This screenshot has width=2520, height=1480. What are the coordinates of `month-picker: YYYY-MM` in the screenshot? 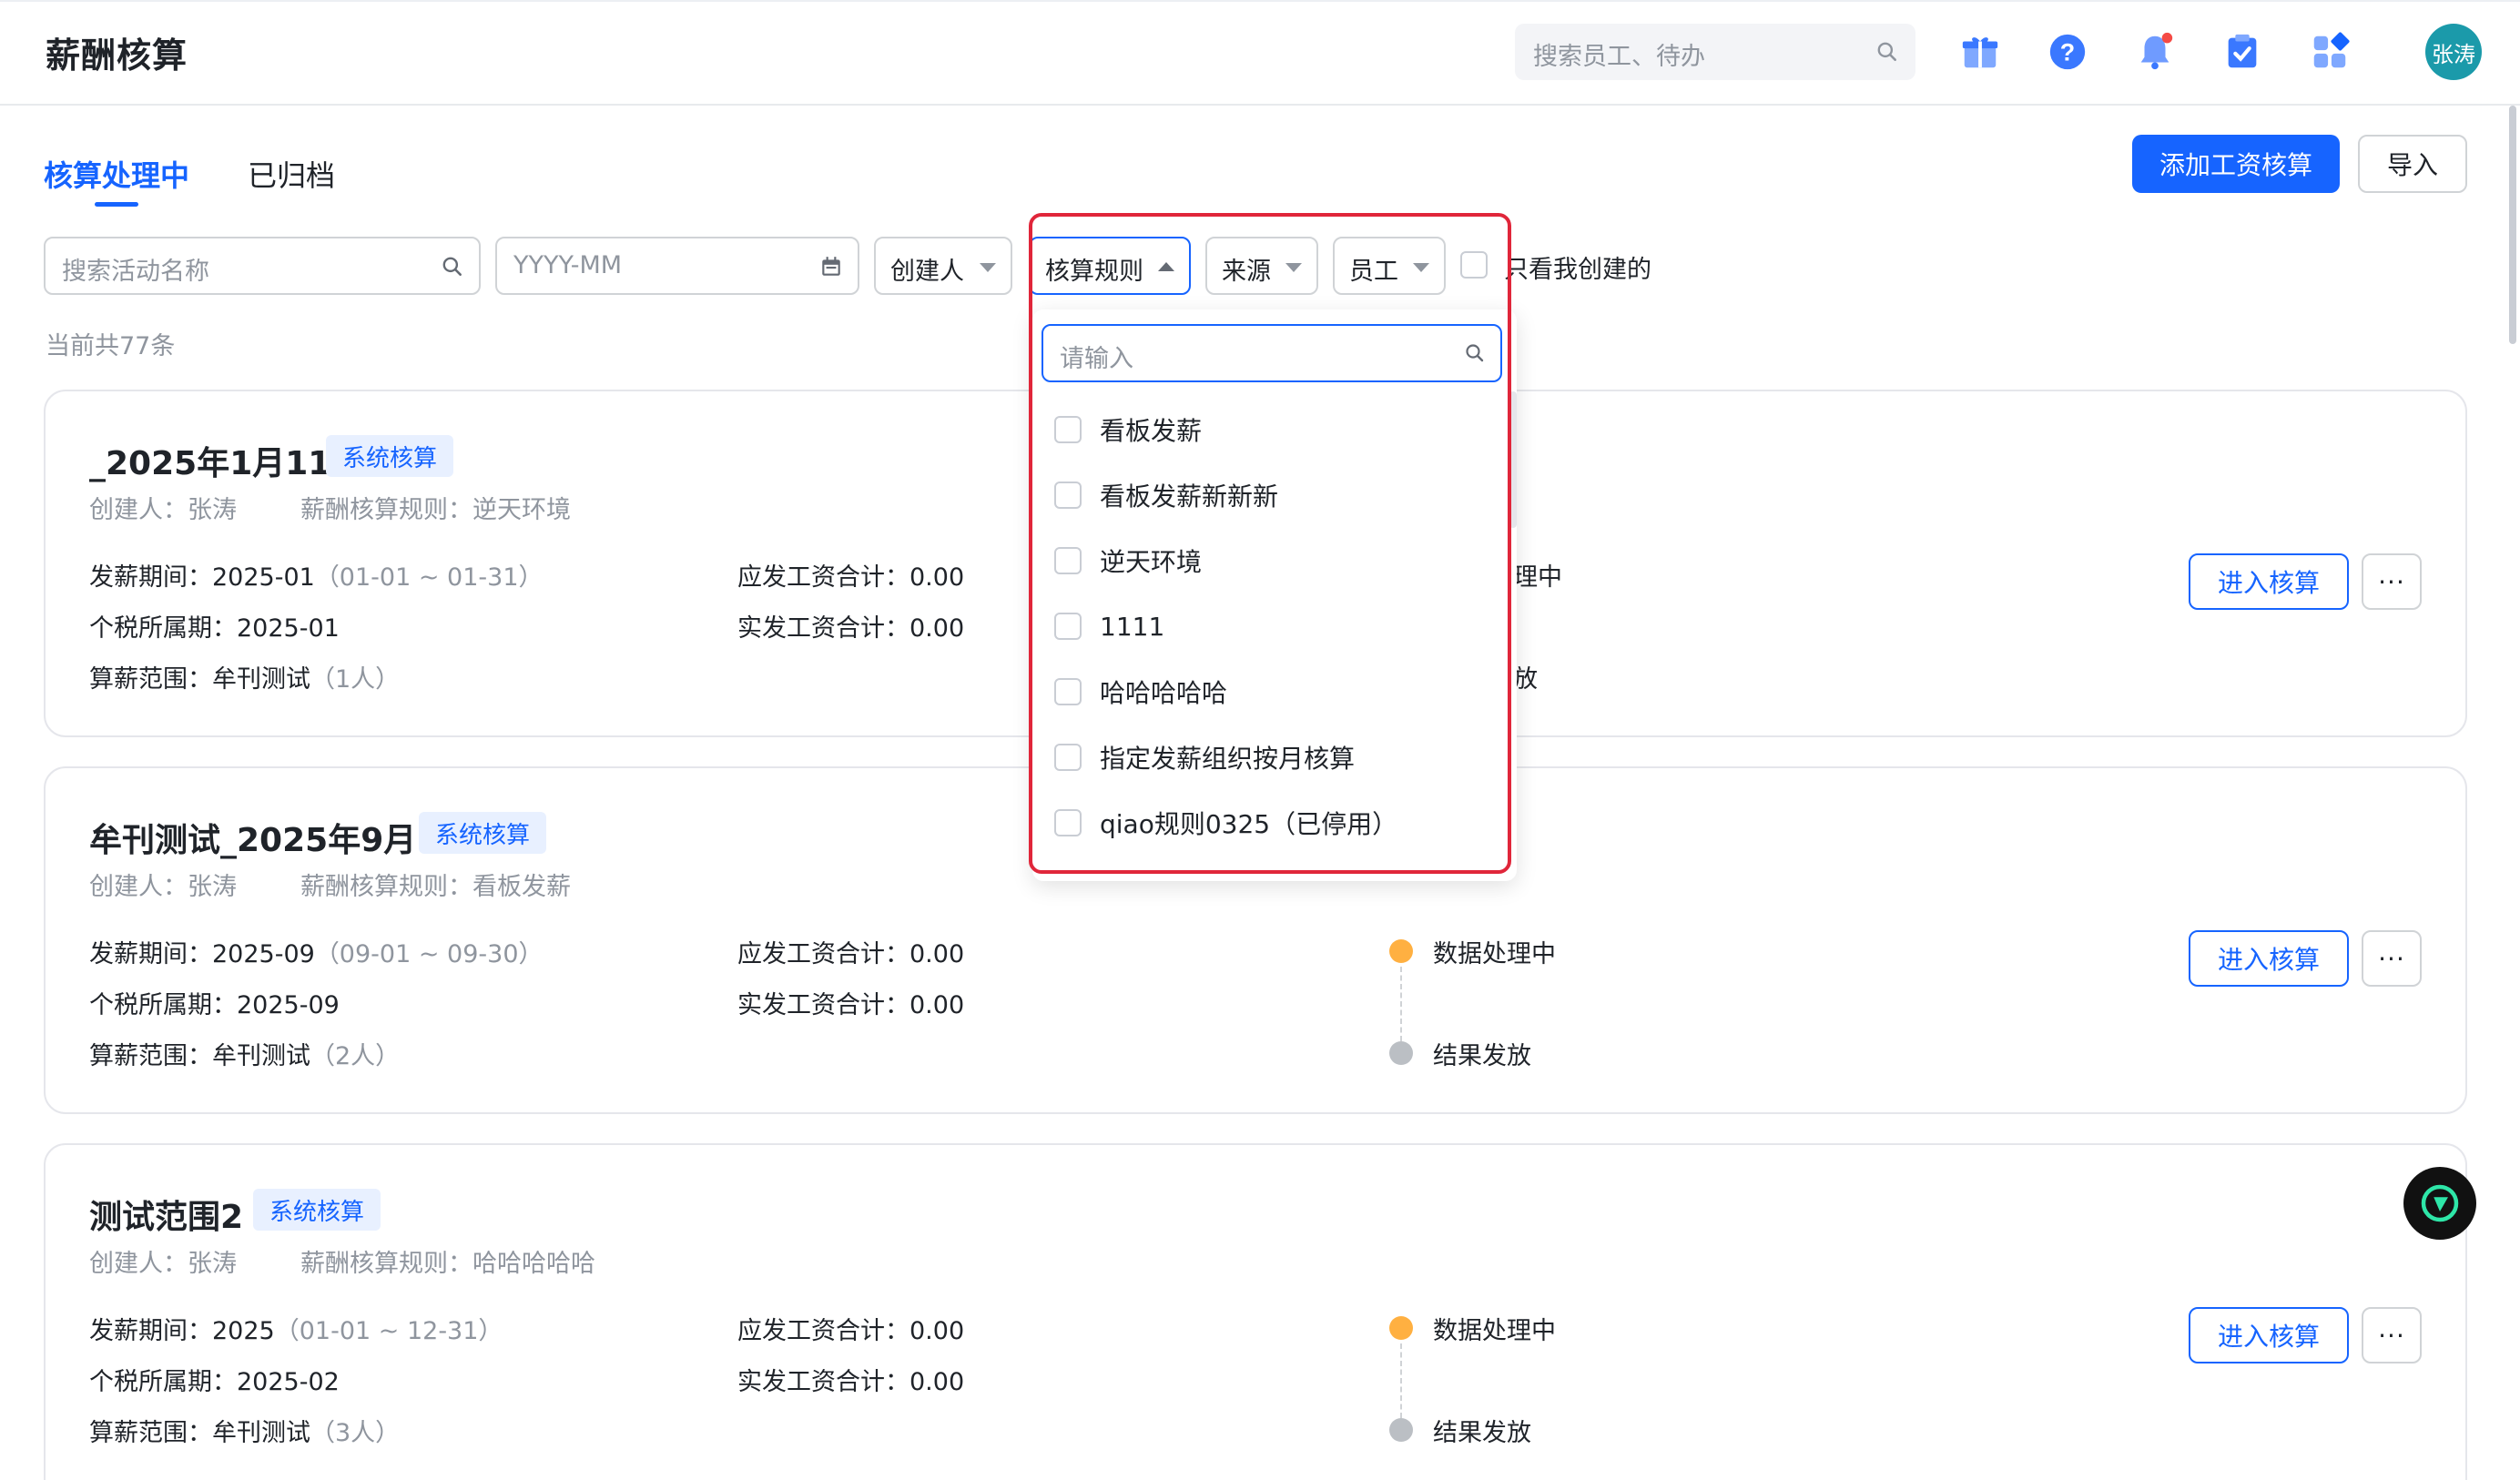 It's located at (677, 266).